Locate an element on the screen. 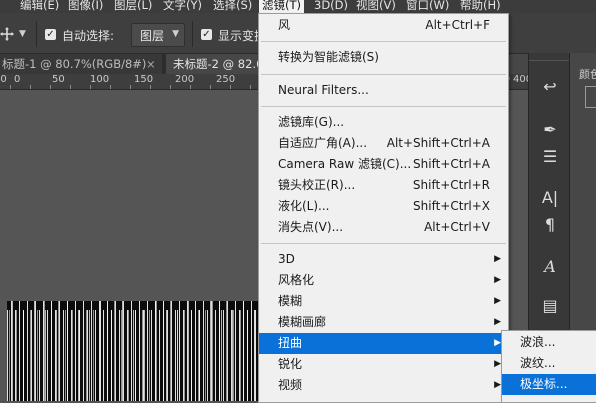 This screenshot has height=403, width=596. menu-type: 文字(Y) is located at coordinates (182, 6).